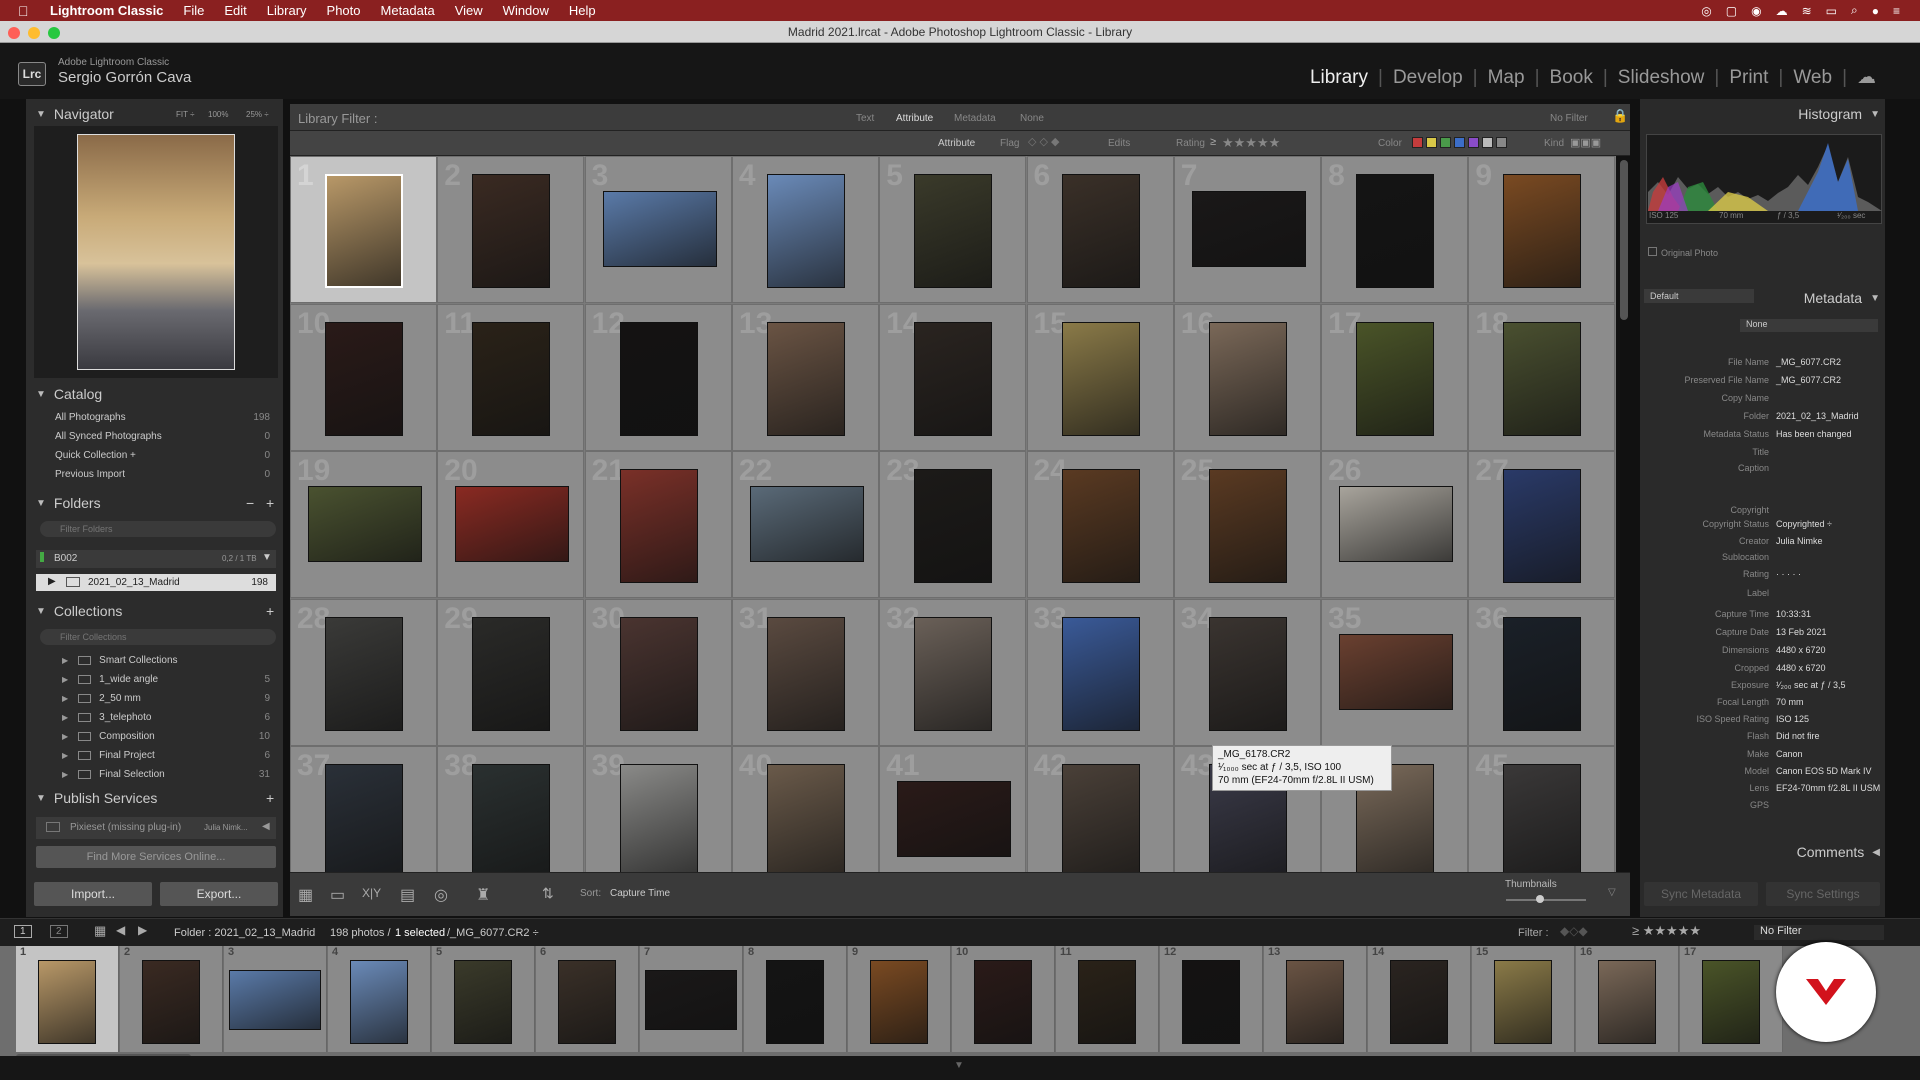 The height and width of the screenshot is (1080, 1920). Describe the element at coordinates (493, 933) in the screenshot. I see `filmstrip-file: /_MG_6077.CR2 ÷` at that location.